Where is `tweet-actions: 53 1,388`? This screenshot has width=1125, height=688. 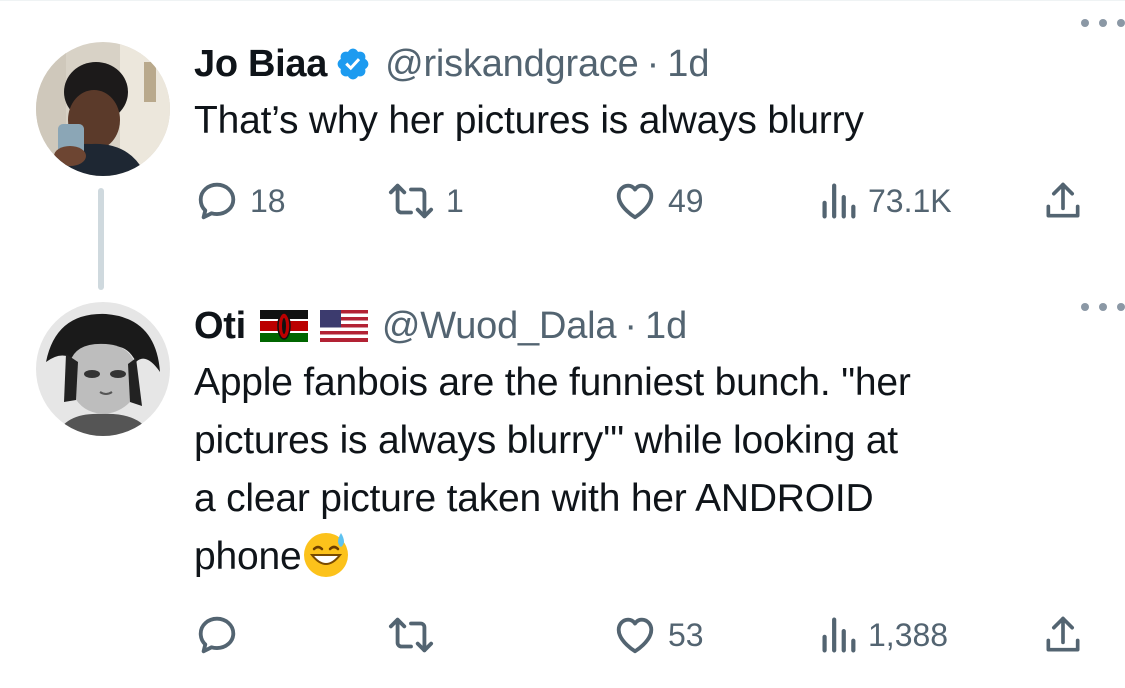 tweet-actions: 53 1,388 is located at coordinates (639, 635).